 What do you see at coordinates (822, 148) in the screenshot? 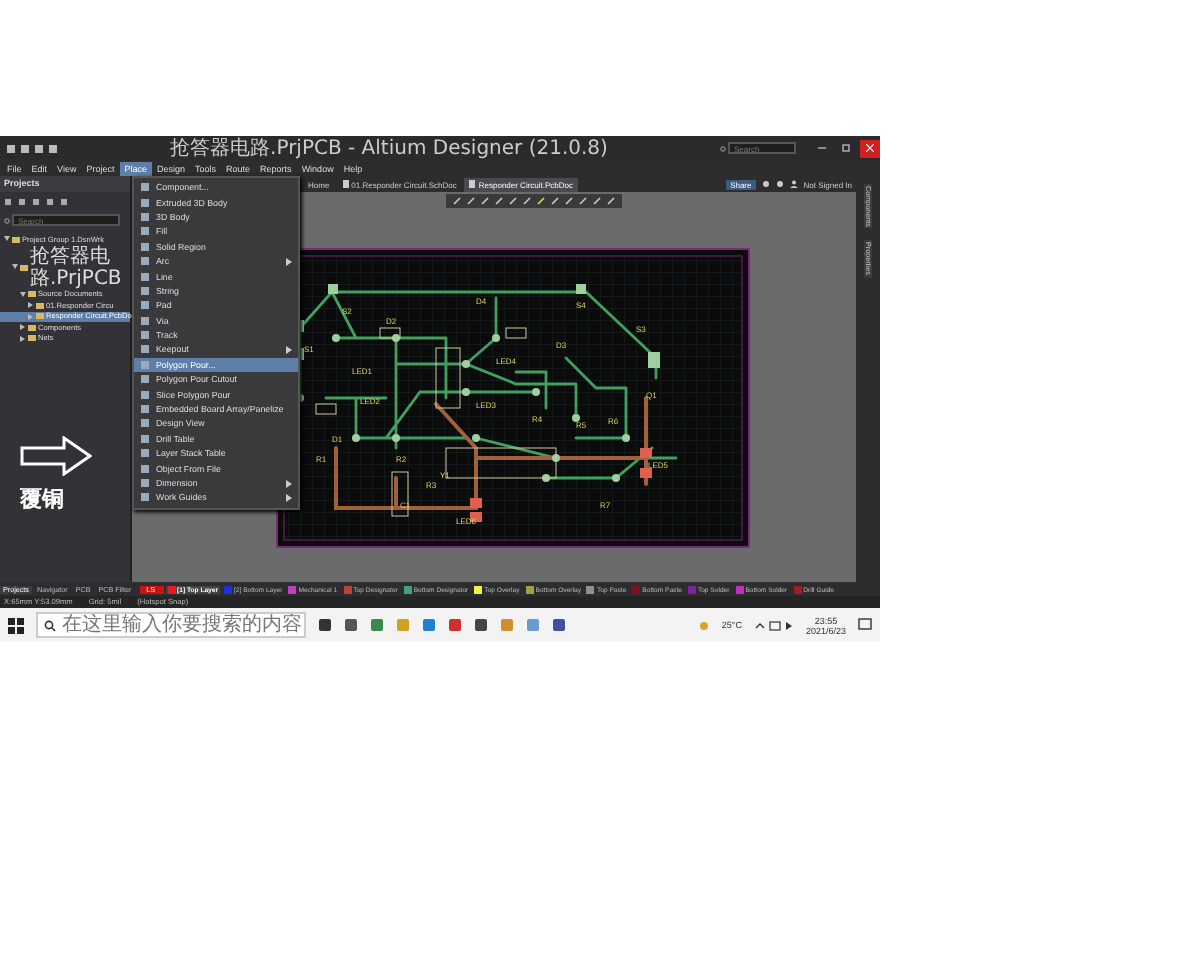
I see `minimize-icon` at bounding box center [822, 148].